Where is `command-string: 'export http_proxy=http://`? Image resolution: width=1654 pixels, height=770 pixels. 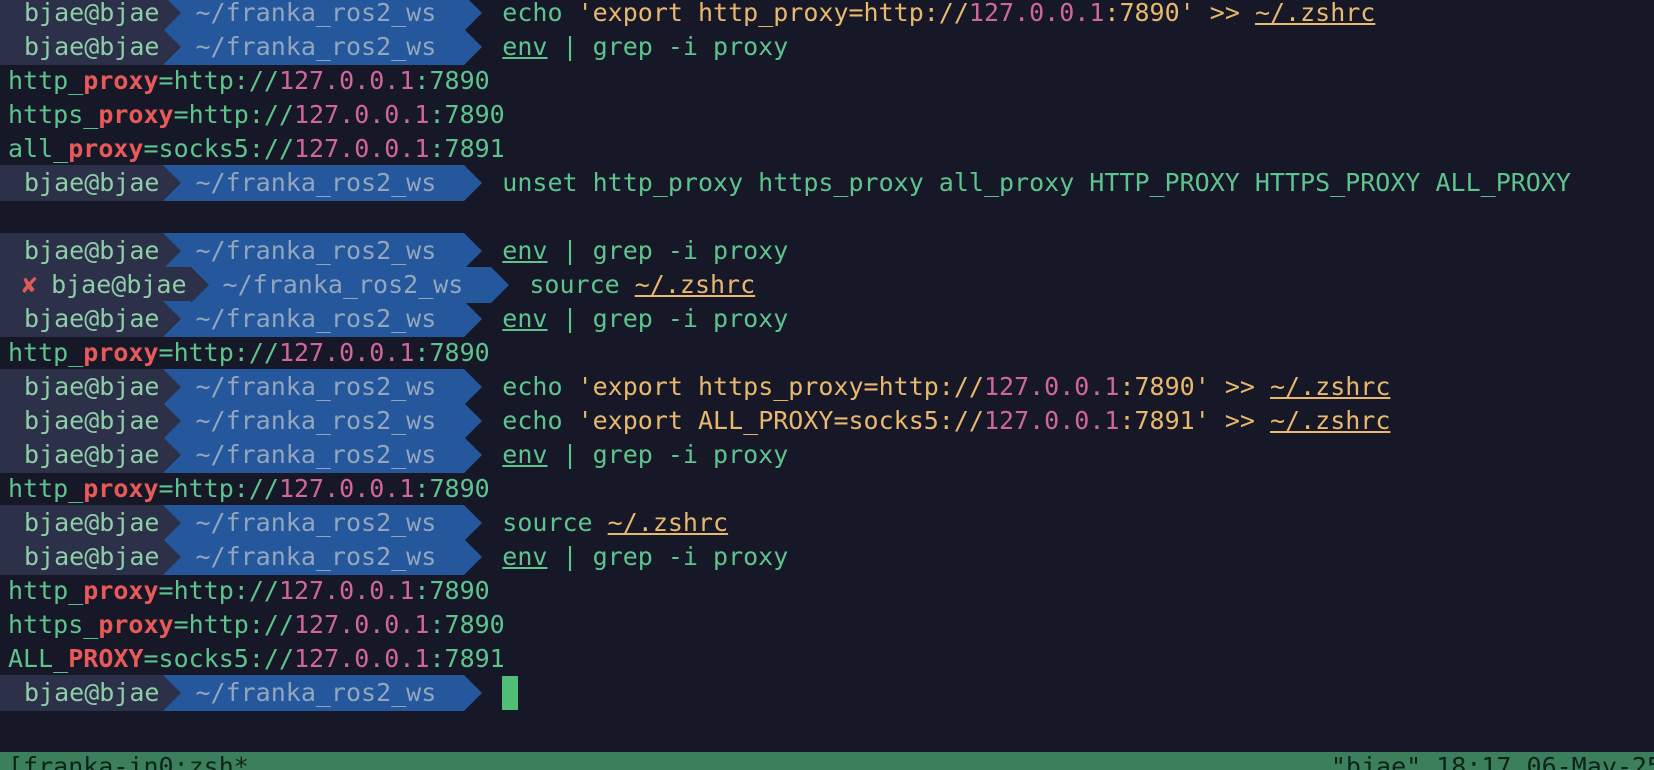 command-string: 'export http_proxy=http:// is located at coordinates (773, 13).